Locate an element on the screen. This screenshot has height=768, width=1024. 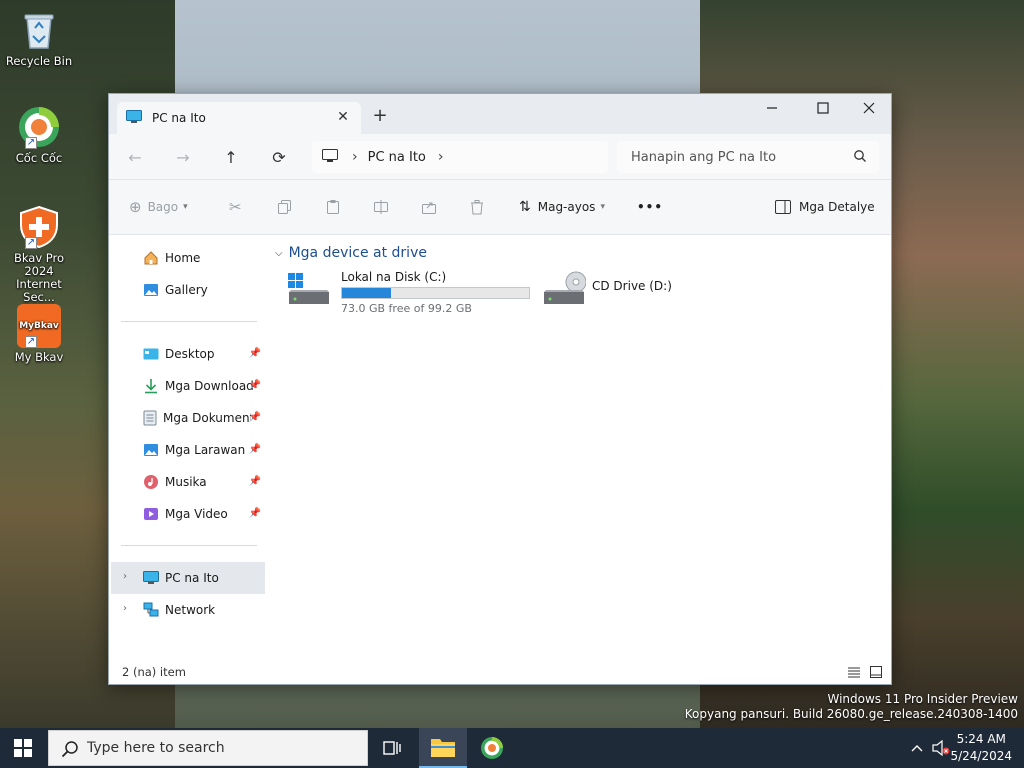
maximize-button is located at coordinates (823, 108).